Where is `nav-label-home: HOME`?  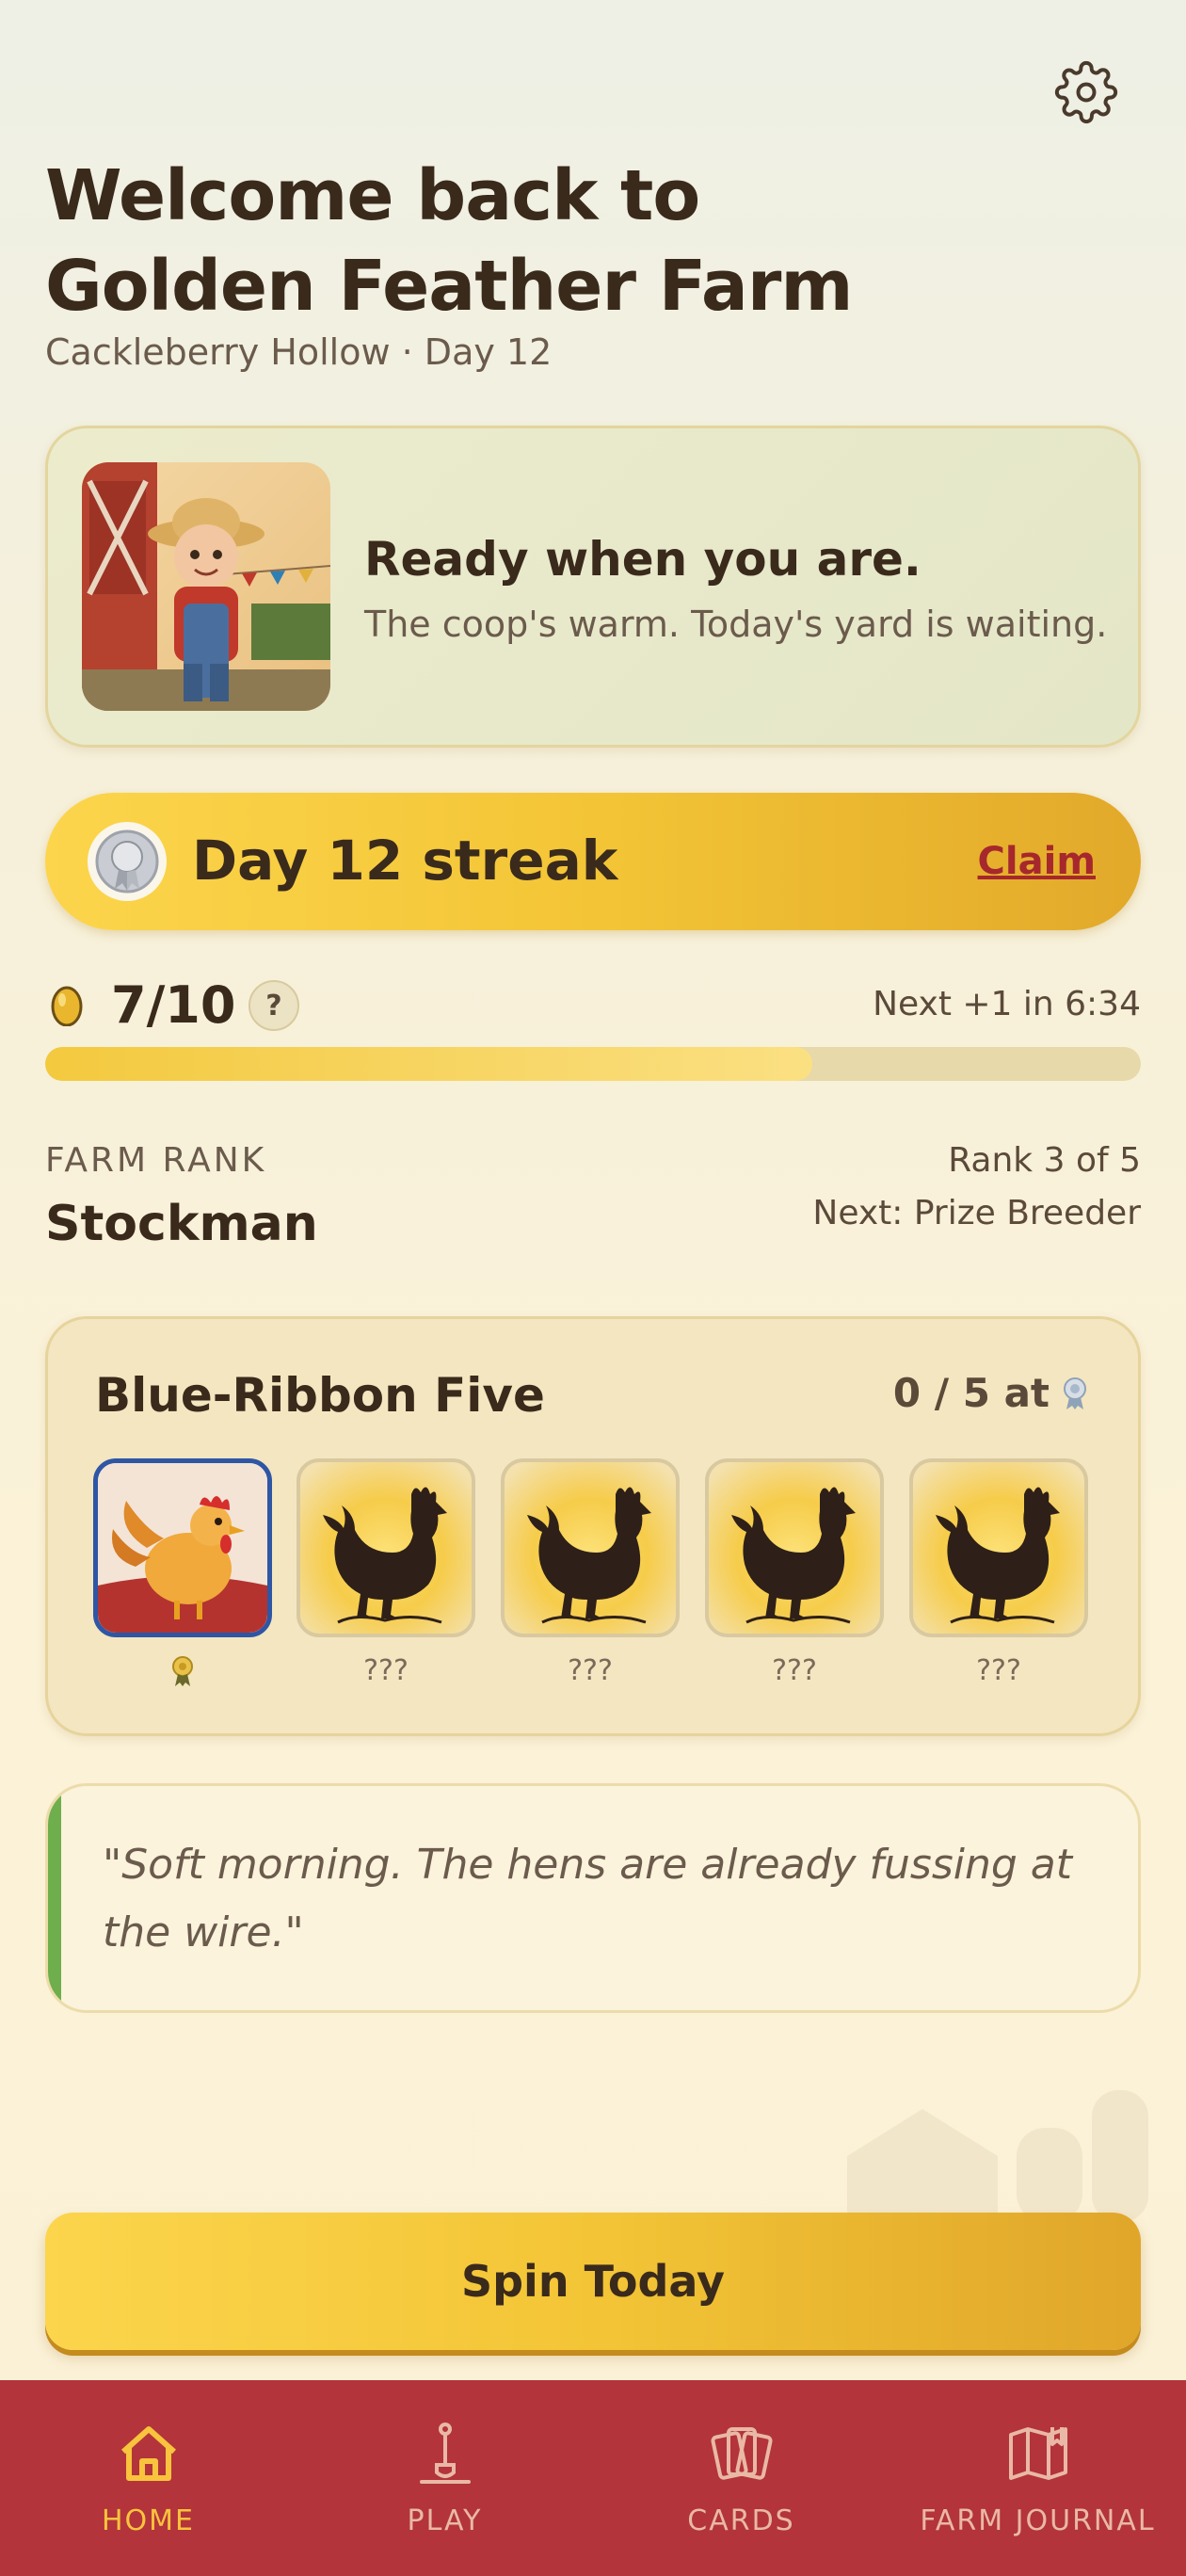 nav-label-home: HOME is located at coordinates (148, 2520).